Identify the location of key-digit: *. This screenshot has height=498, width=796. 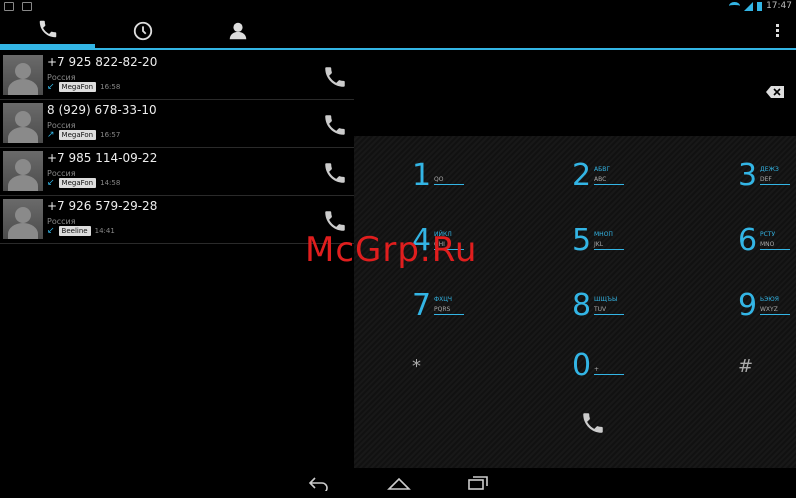
(416, 366).